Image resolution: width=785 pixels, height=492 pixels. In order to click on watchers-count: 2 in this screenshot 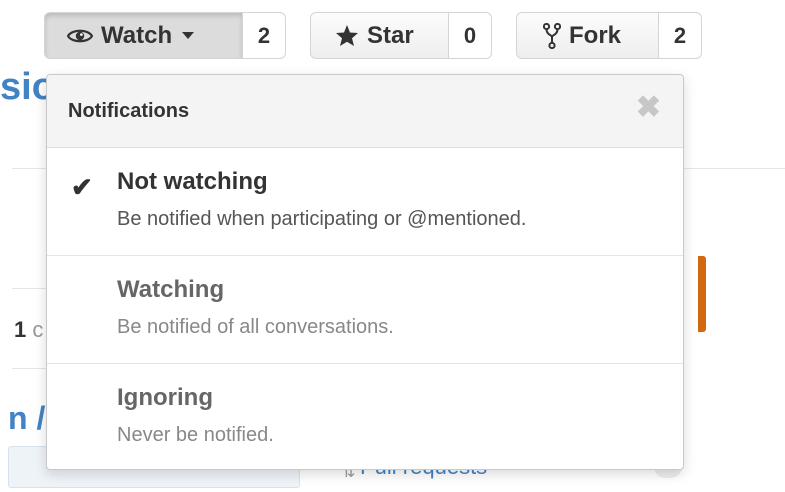, I will do `click(264, 35)`.